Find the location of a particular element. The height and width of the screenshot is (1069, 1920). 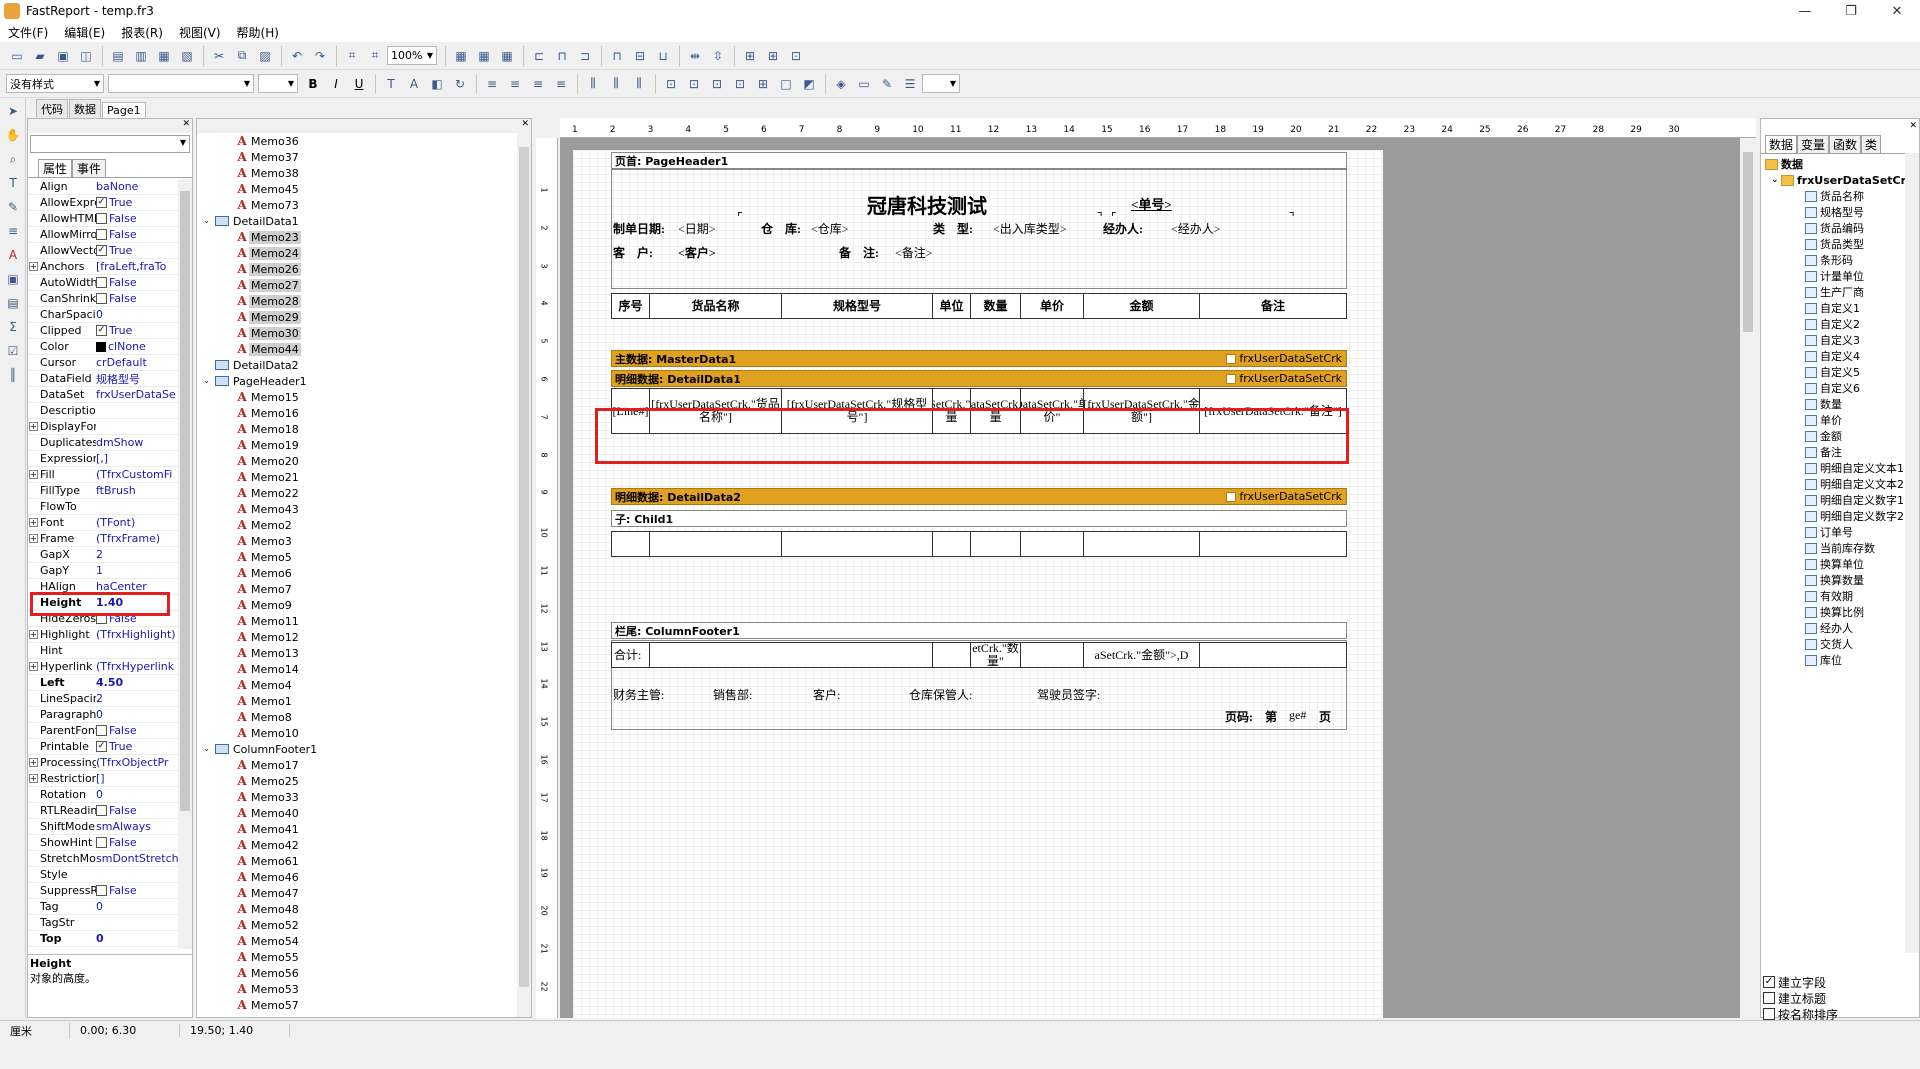

report-title: 冠唐科技测试 is located at coordinates (927, 204).